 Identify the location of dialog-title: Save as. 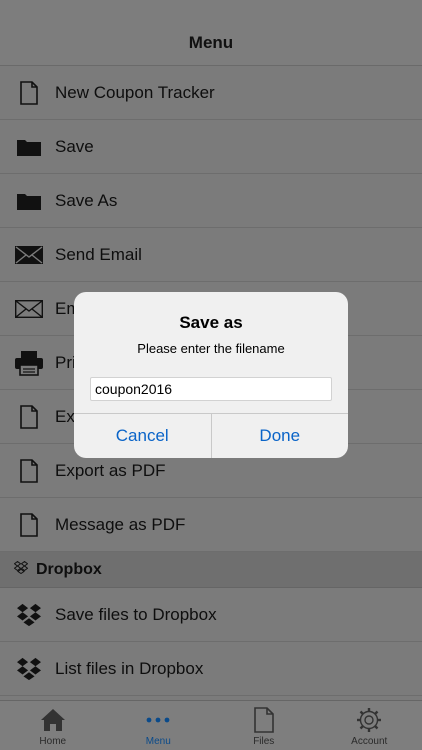
(211, 322).